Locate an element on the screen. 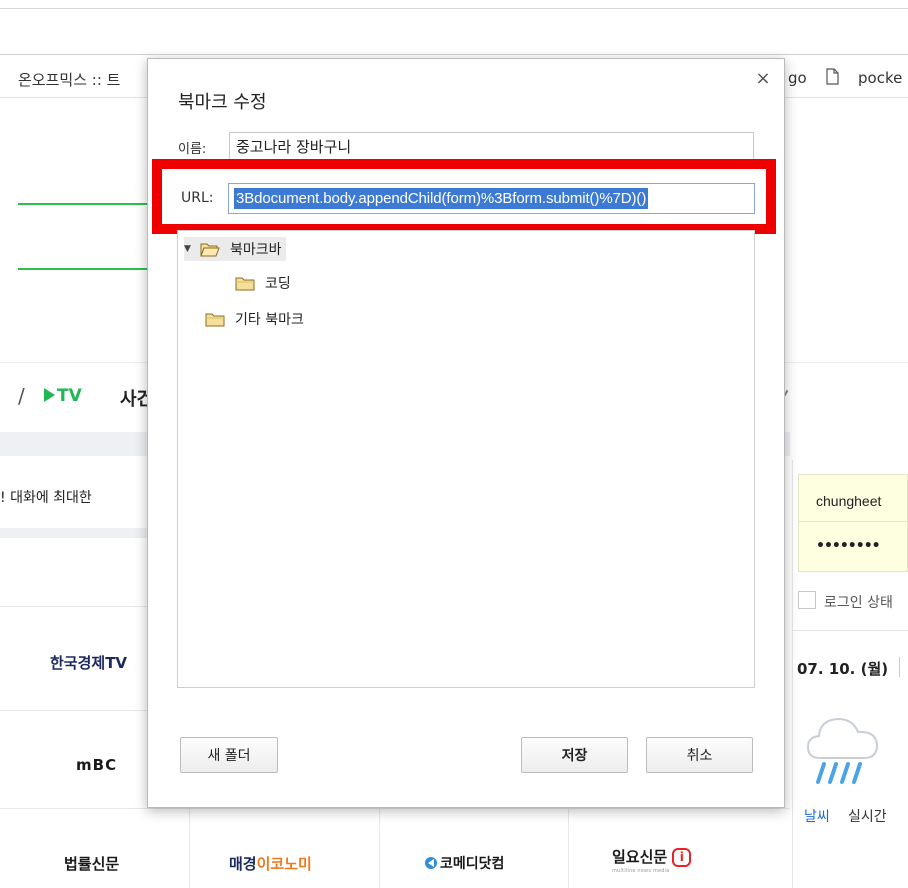 The width and height of the screenshot is (908, 888). tv-nav-label: TV is located at coordinates (69, 396).